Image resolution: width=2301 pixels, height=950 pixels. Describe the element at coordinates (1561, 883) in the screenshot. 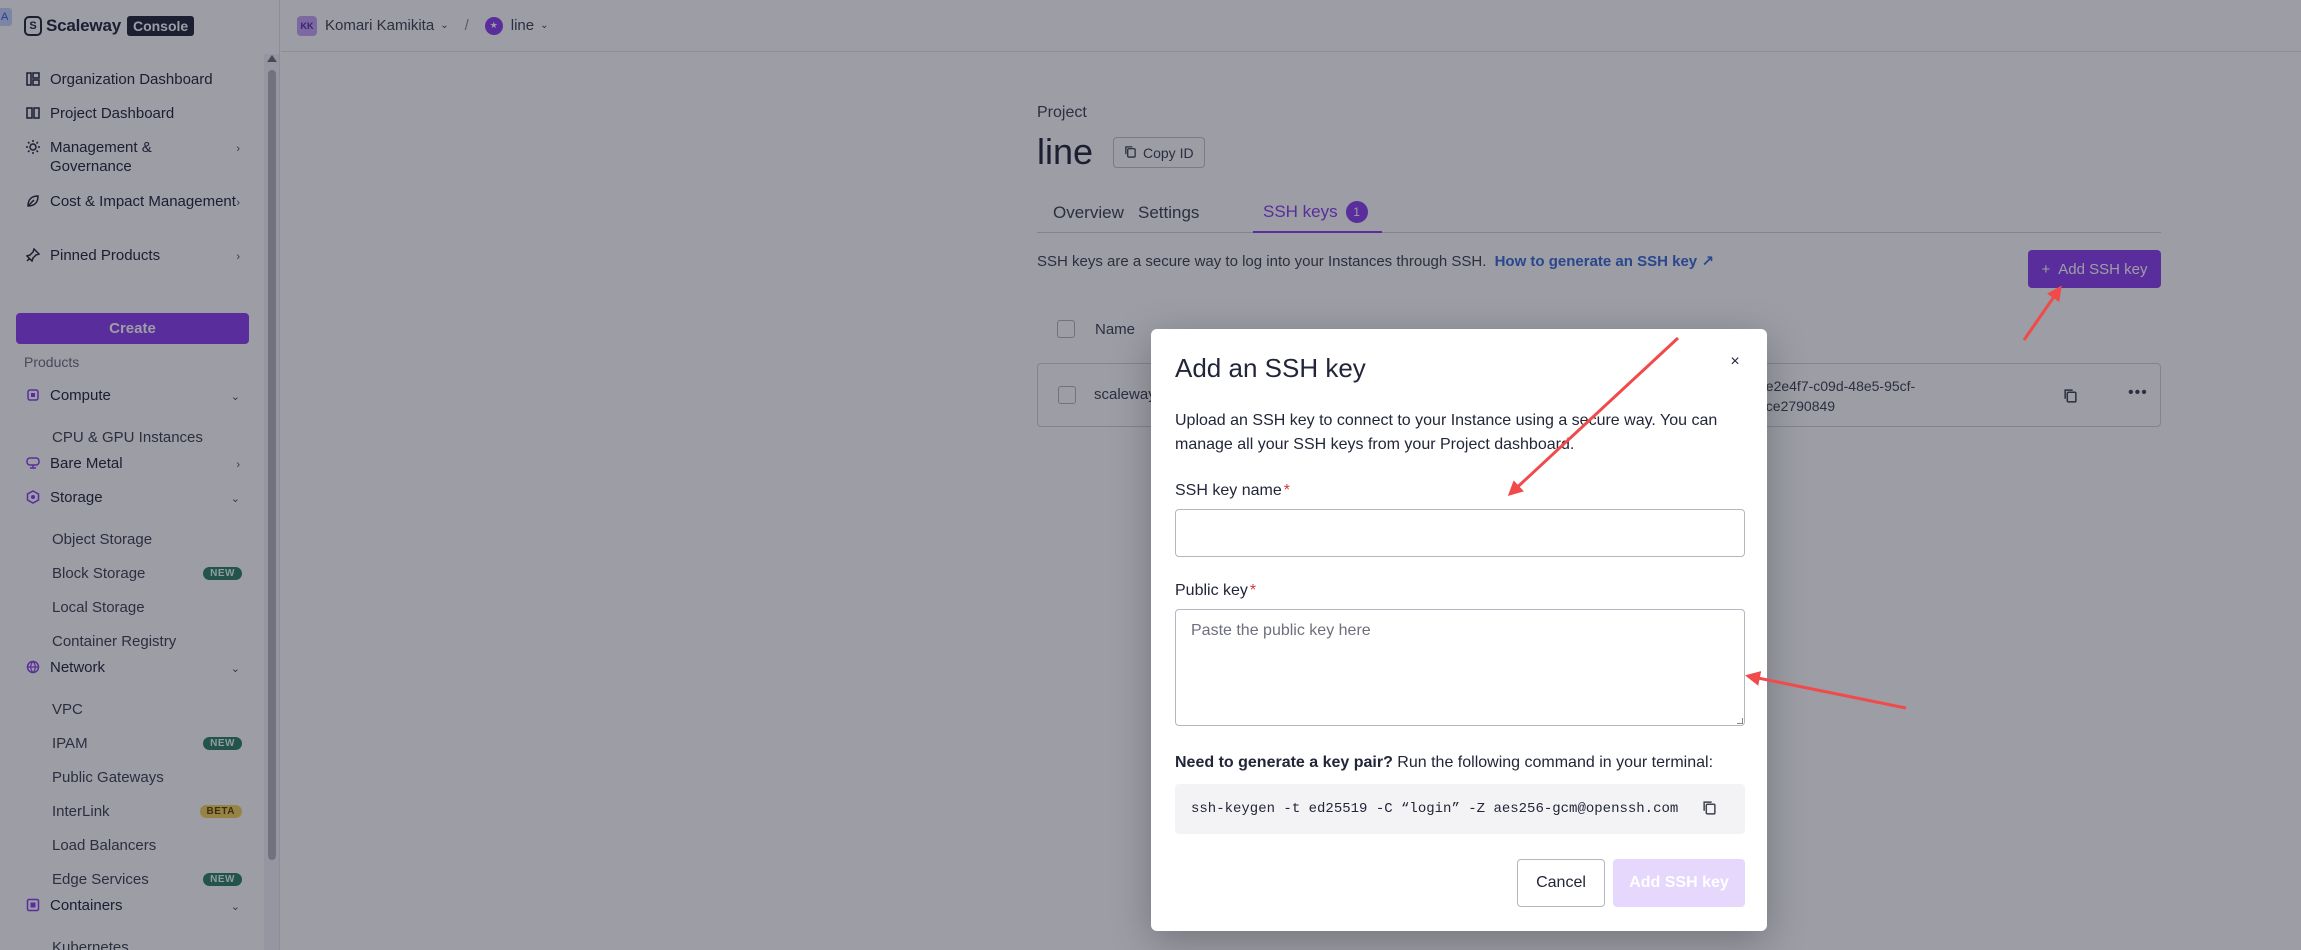

I see `cancel-button: Cancel` at that location.